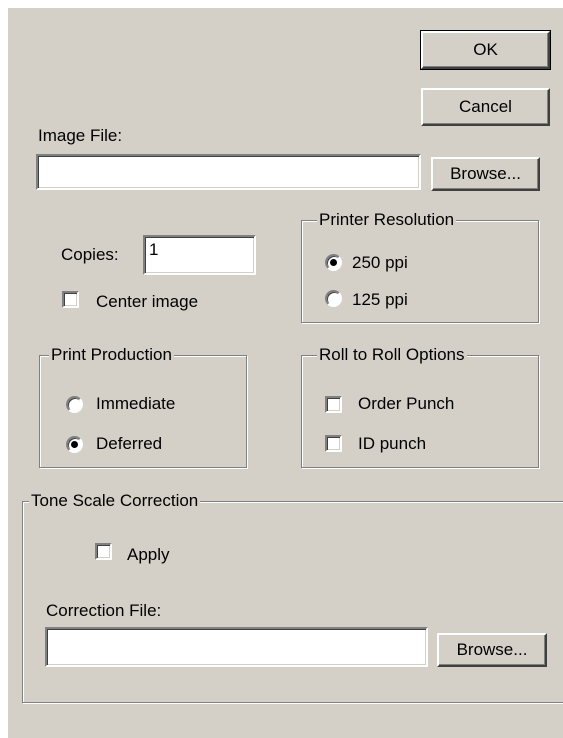 The height and width of the screenshot is (738, 563). Describe the element at coordinates (485, 107) in the screenshot. I see `cancel-button: Cancel` at that location.